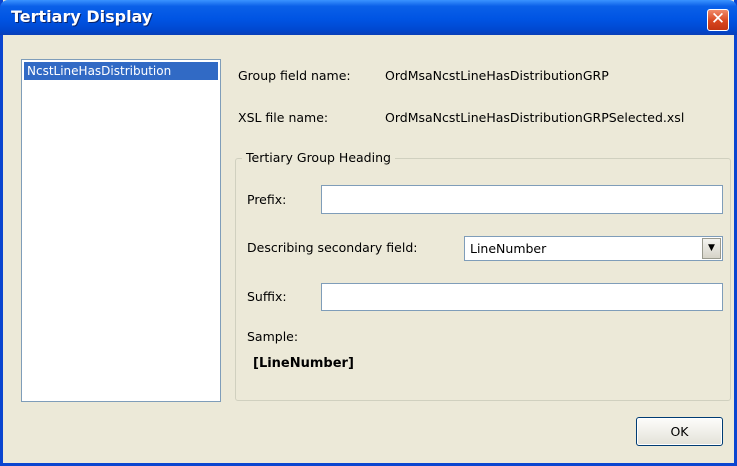 This screenshot has width=737, height=466. I want to click on title-bar: Tertiary Display ✕, so click(368, 17).